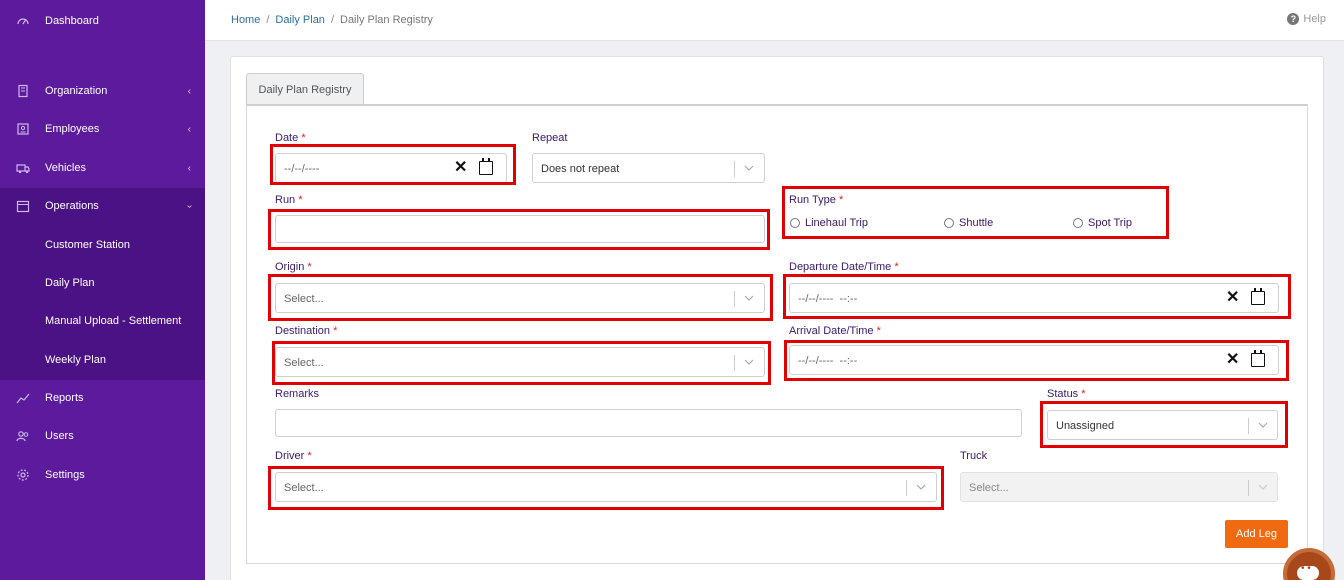 The image size is (1344, 580). Describe the element at coordinates (72, 129) in the screenshot. I see `sidebar-item-label: Employees` at that location.